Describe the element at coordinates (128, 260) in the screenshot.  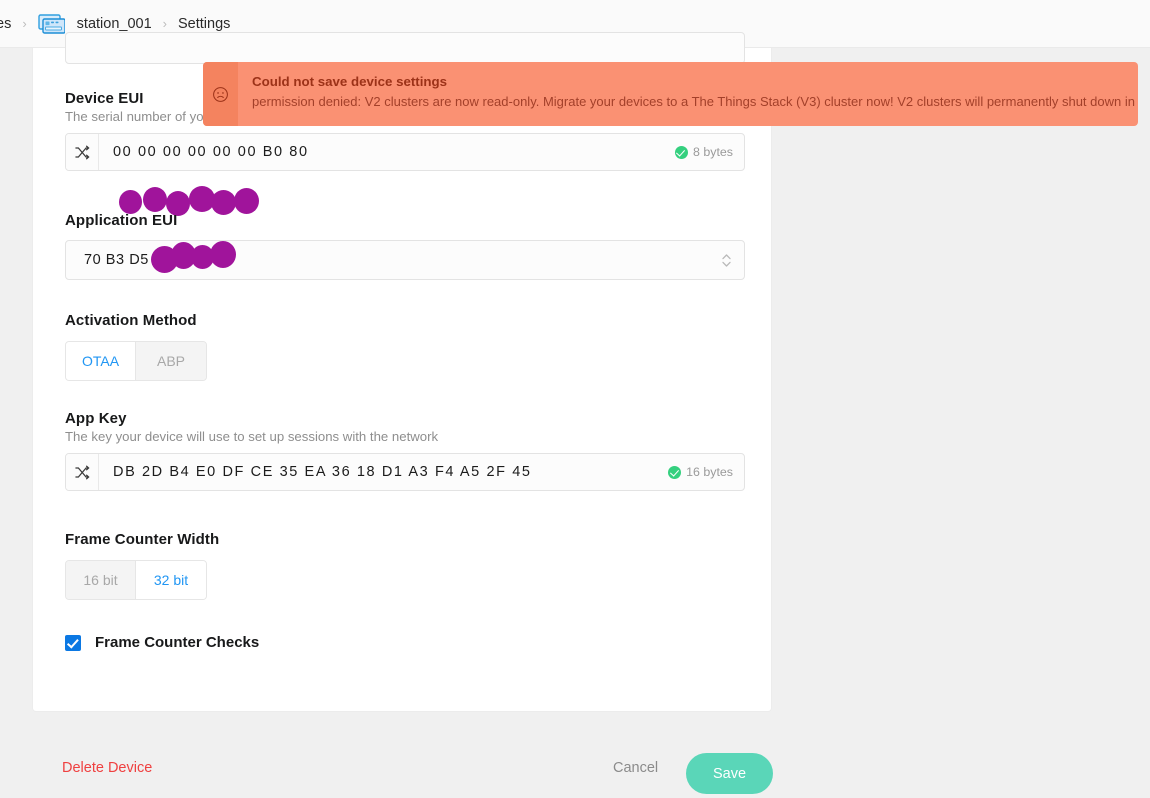
I see `application-eui-value: 70 B3 D5 7E` at that location.